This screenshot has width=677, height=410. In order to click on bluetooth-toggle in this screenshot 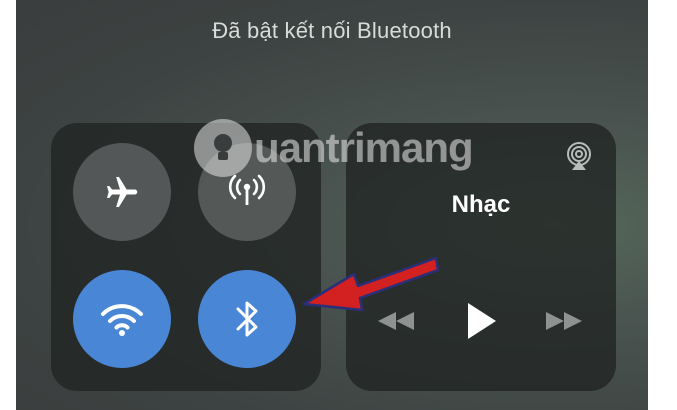, I will do `click(247, 319)`.